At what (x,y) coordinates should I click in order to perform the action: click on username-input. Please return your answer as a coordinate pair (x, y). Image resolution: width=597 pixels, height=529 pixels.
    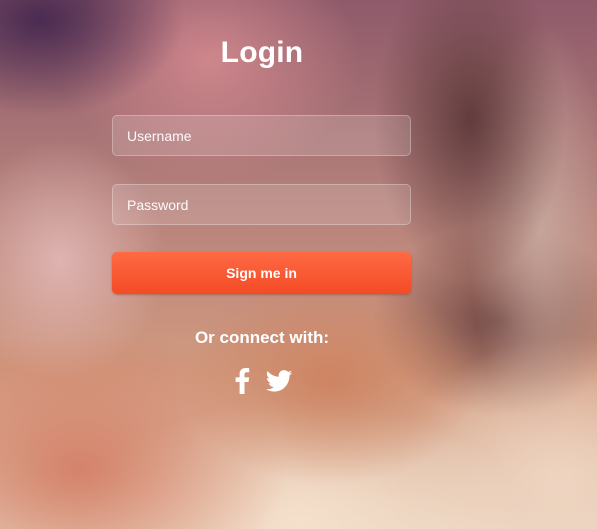
    Looking at the image, I should click on (261, 135).